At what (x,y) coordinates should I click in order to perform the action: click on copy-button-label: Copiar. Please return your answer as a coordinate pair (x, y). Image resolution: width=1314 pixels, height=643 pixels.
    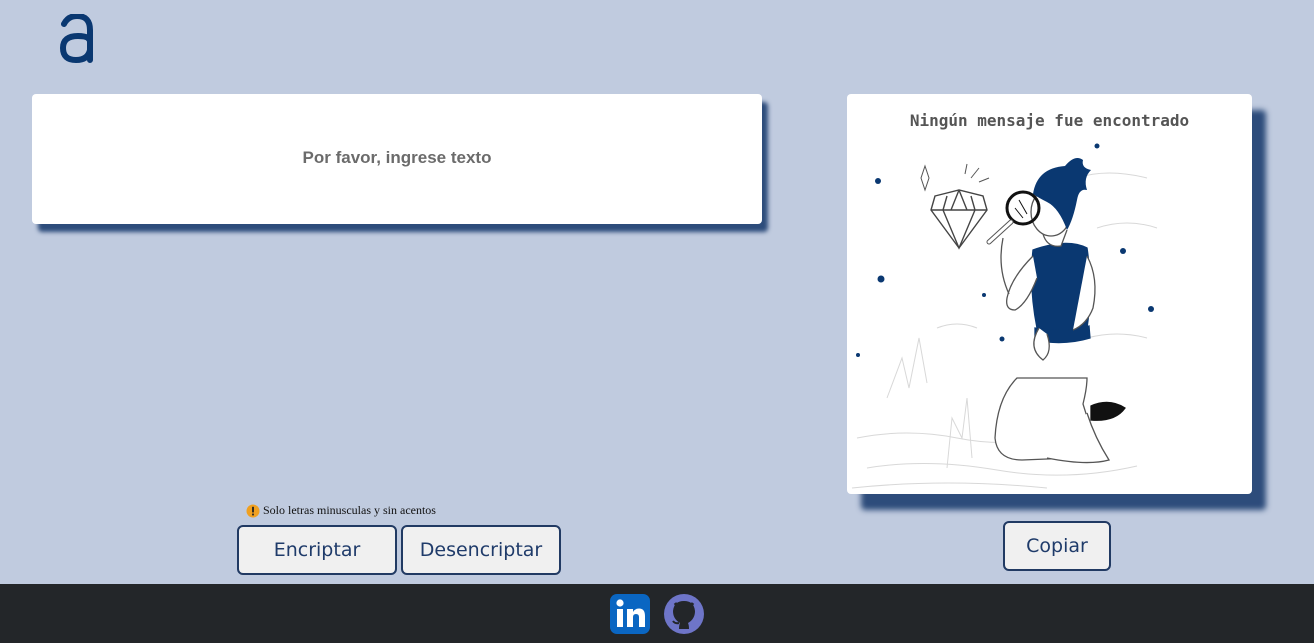
    Looking at the image, I should click on (1057, 546).